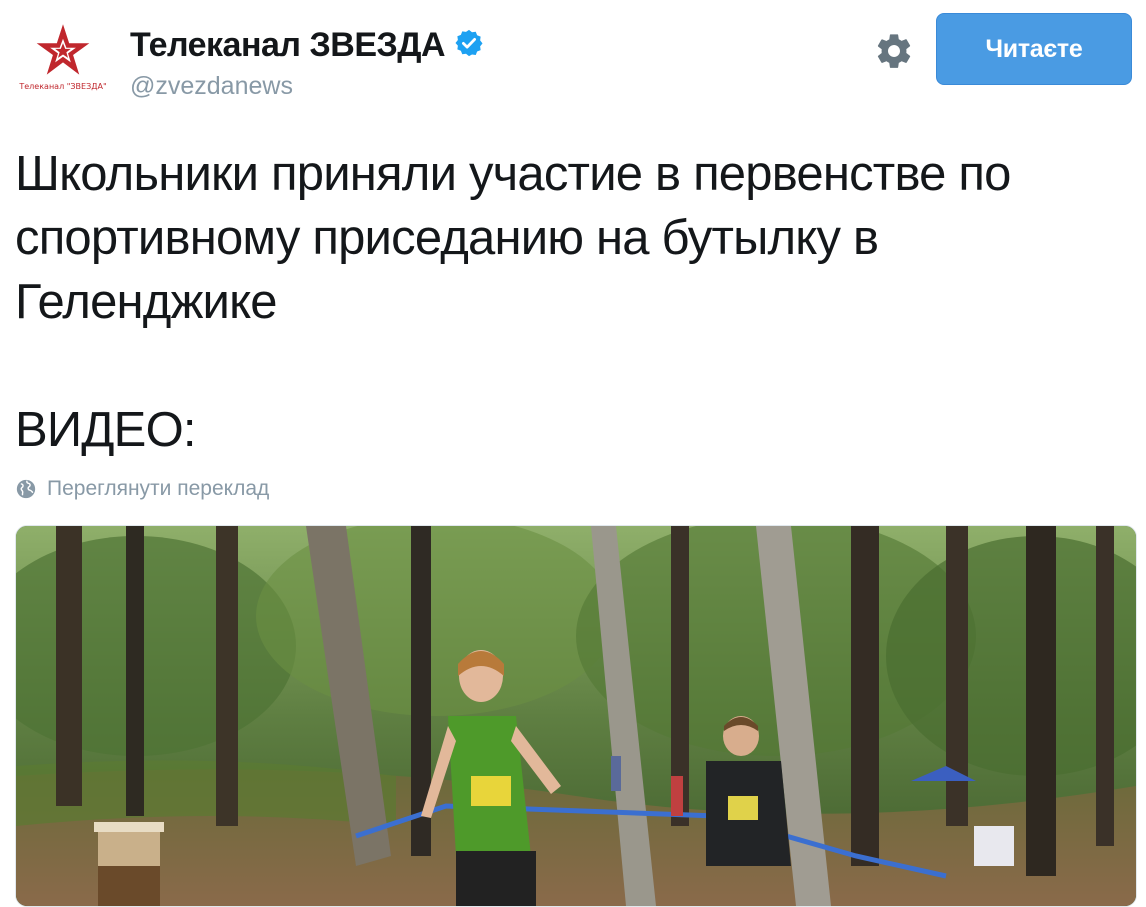 The width and height of the screenshot is (1146, 907). Describe the element at coordinates (447, 238) in the screenshot. I see `tweet-text-line: спортивному приседанию на бутылку в` at that location.